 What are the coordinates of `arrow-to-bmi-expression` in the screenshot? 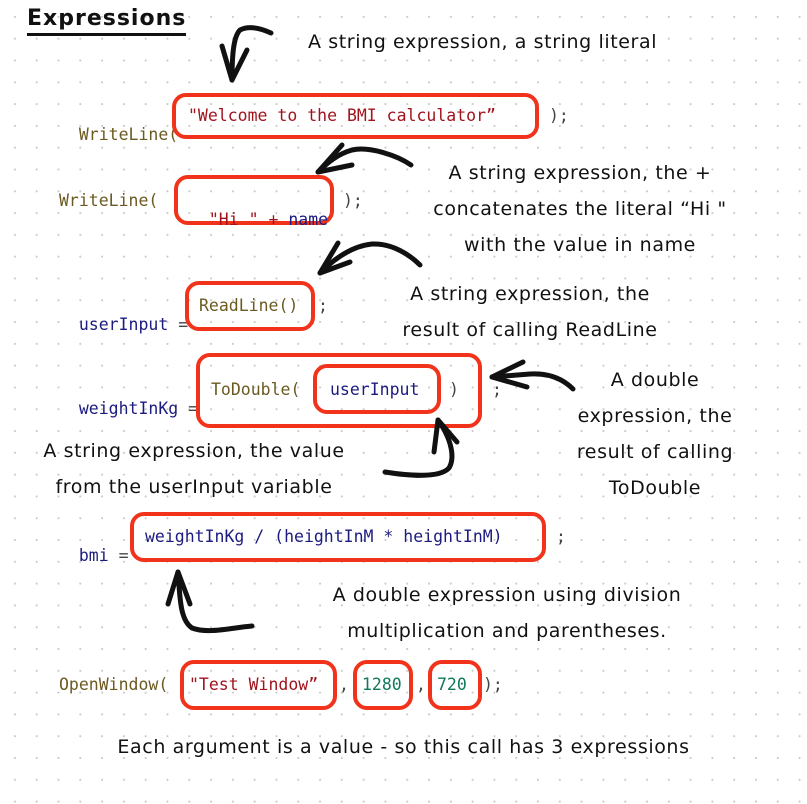 It's located at (210, 601).